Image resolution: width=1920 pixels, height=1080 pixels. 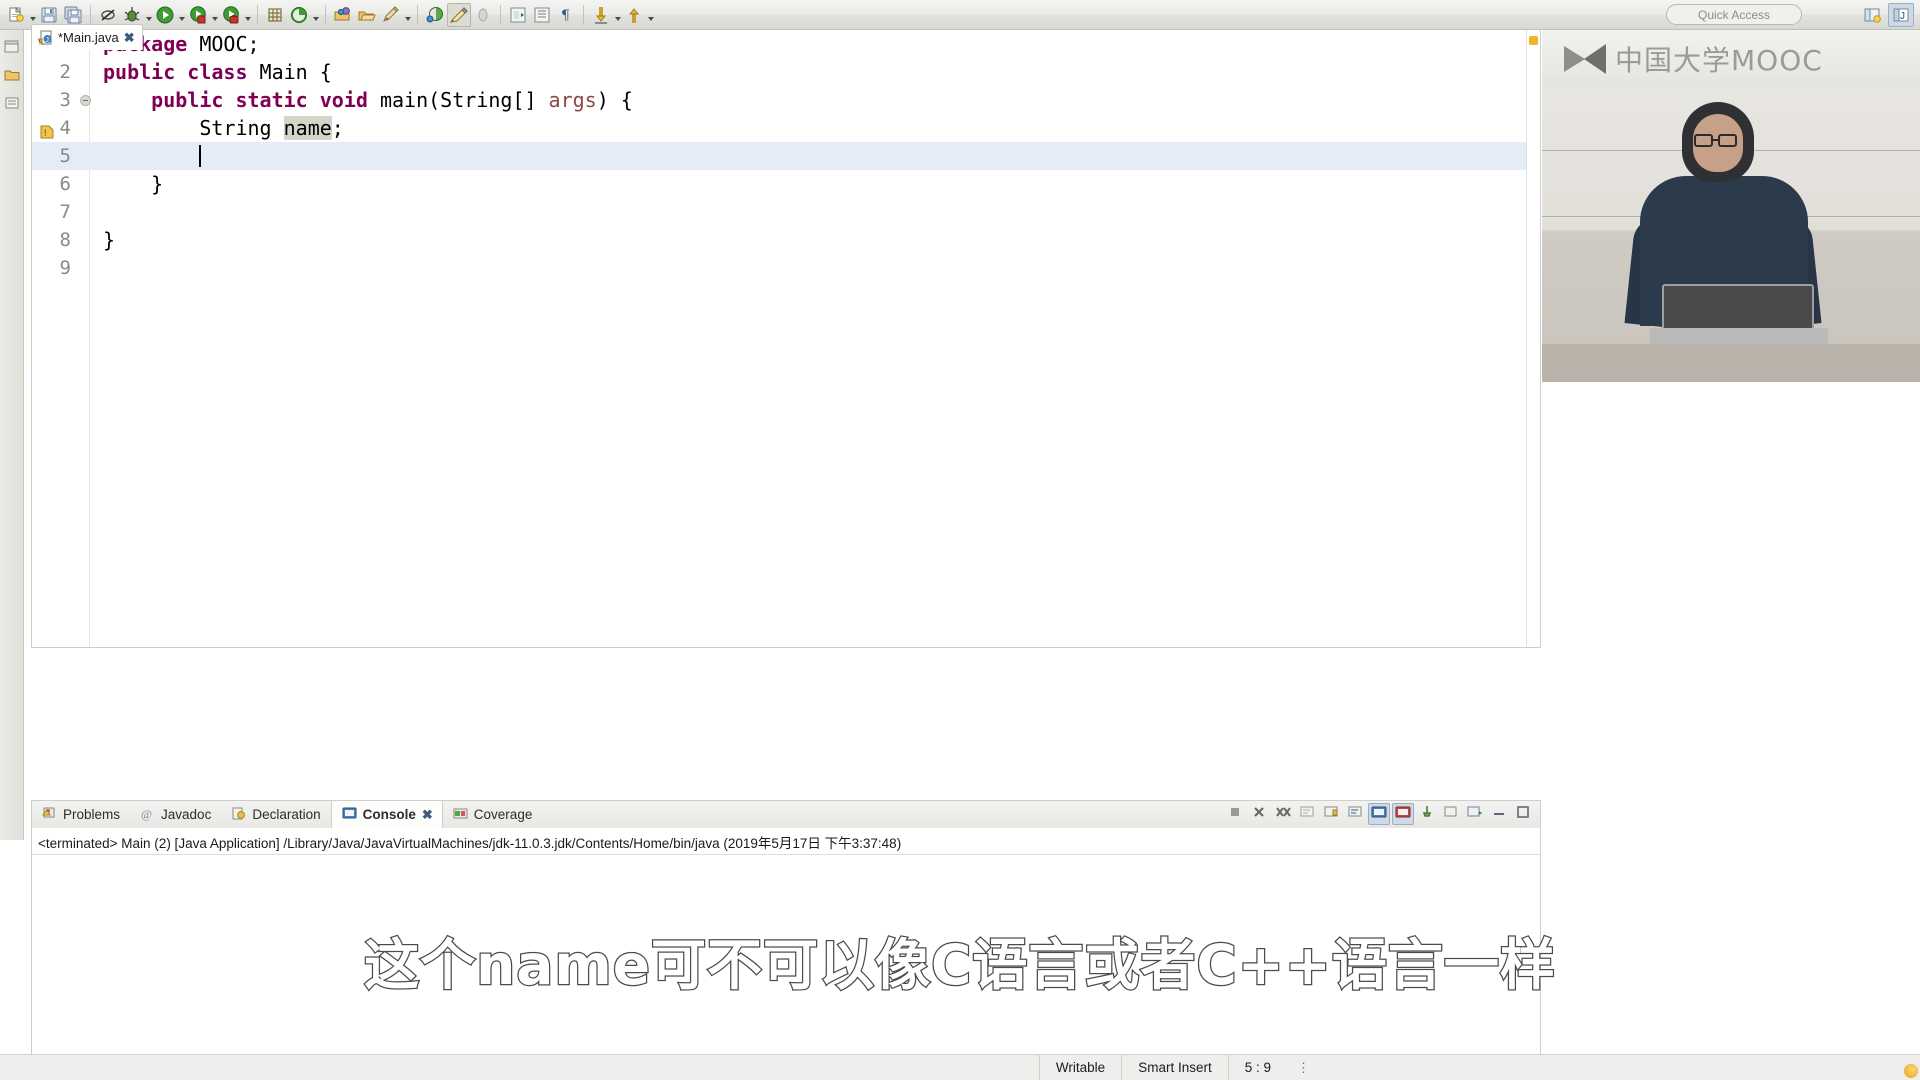 What do you see at coordinates (1523, 814) in the screenshot?
I see `maximize-button` at bounding box center [1523, 814].